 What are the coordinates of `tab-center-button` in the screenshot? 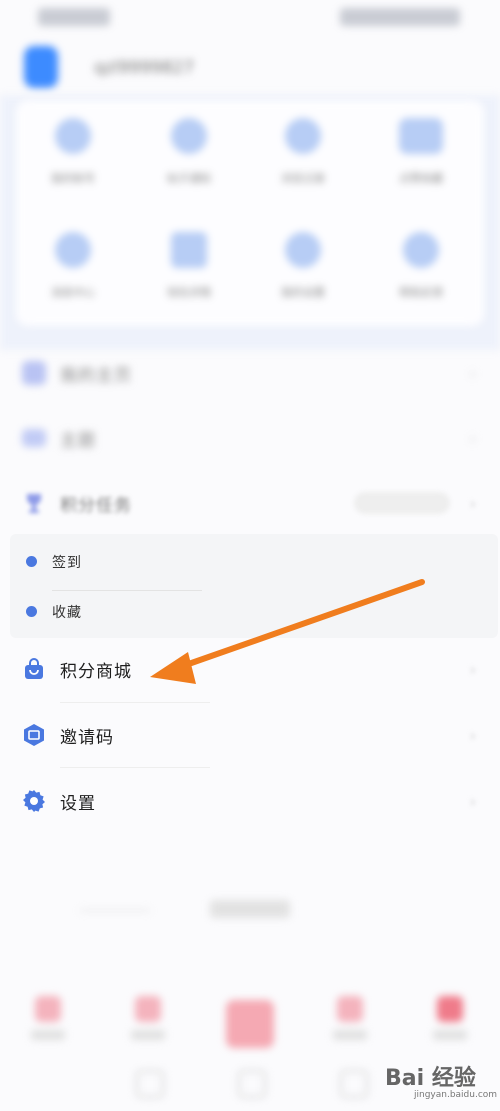 It's located at (250, 1024).